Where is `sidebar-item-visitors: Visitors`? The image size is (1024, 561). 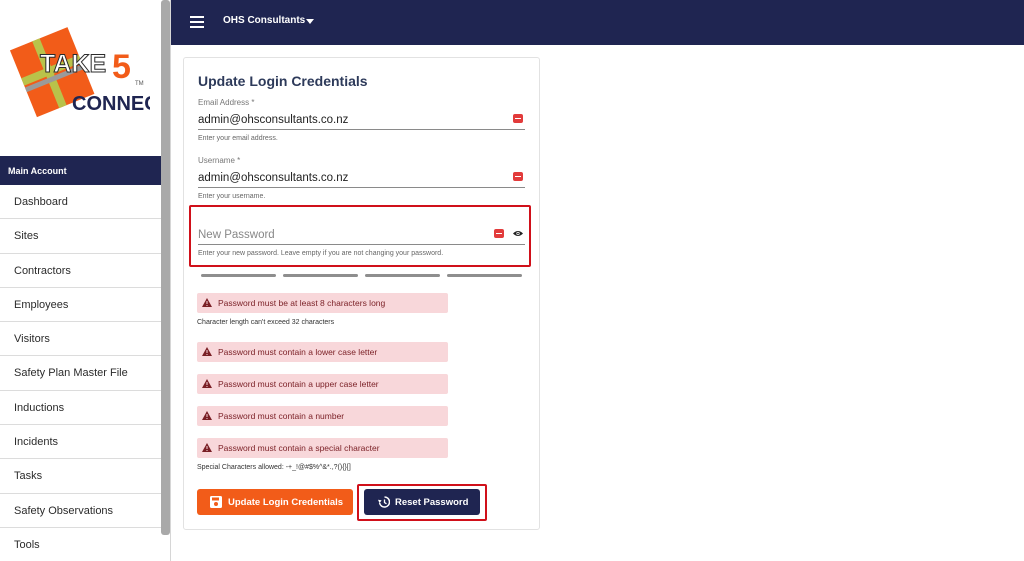
sidebar-item-visitors: Visitors is located at coordinates (80, 339).